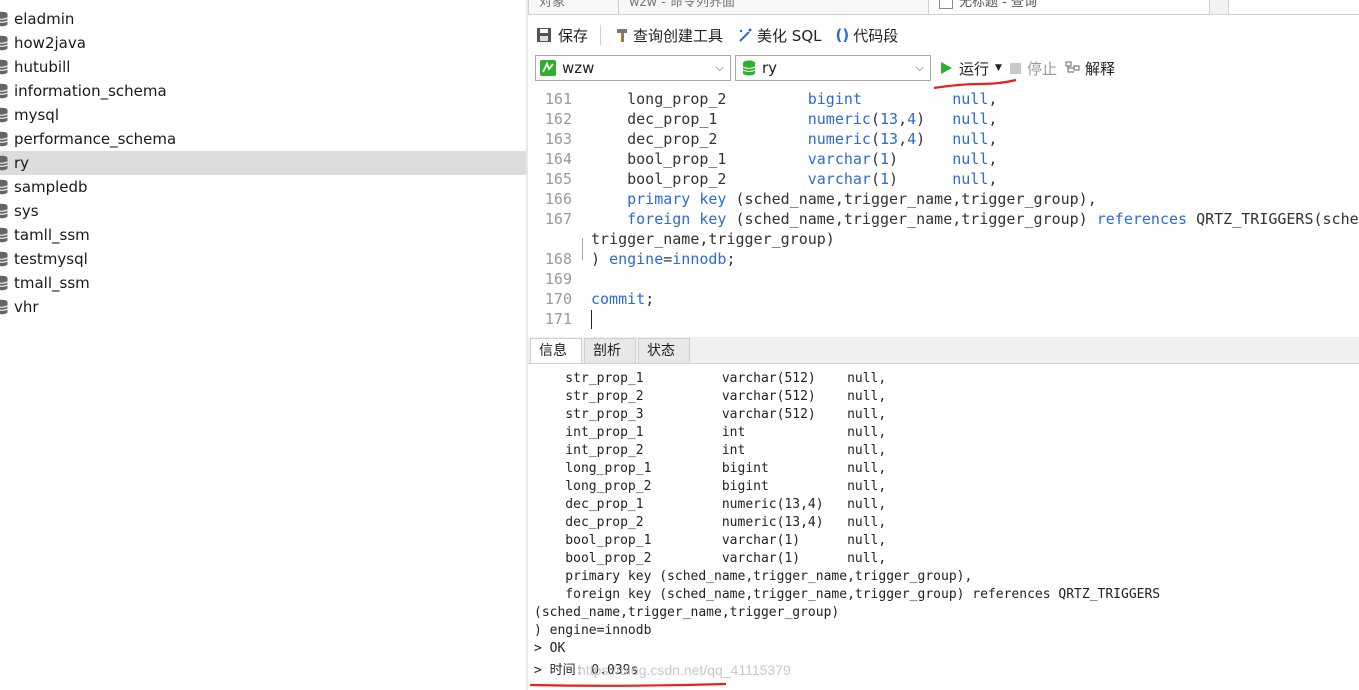 The width and height of the screenshot is (1359, 690). I want to click on keyword-token: innodb, so click(699, 259).